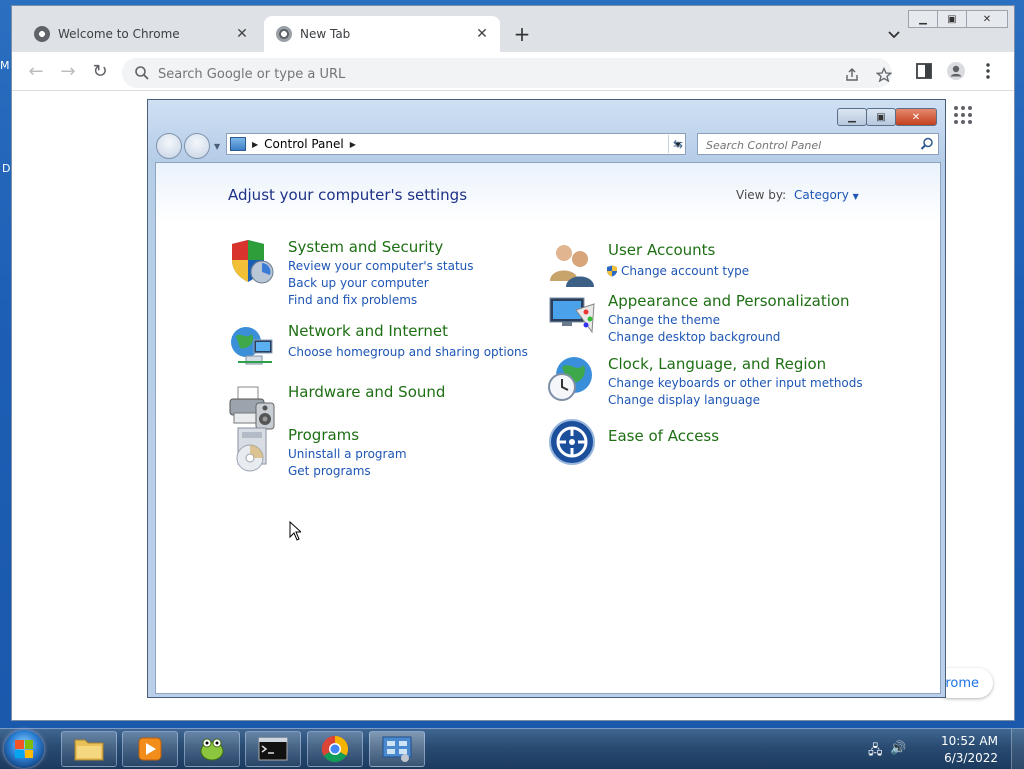 The image size is (1024, 769). Describe the element at coordinates (348, 195) in the screenshot. I see `page-title: Adjust your computer's settings` at that location.